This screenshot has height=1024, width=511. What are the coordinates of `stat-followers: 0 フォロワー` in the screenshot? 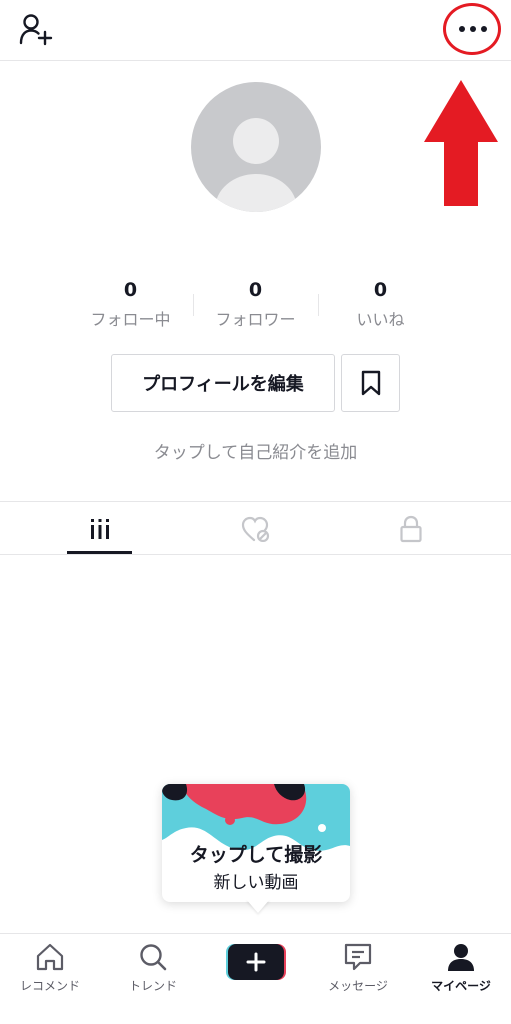 It's located at (255, 308).